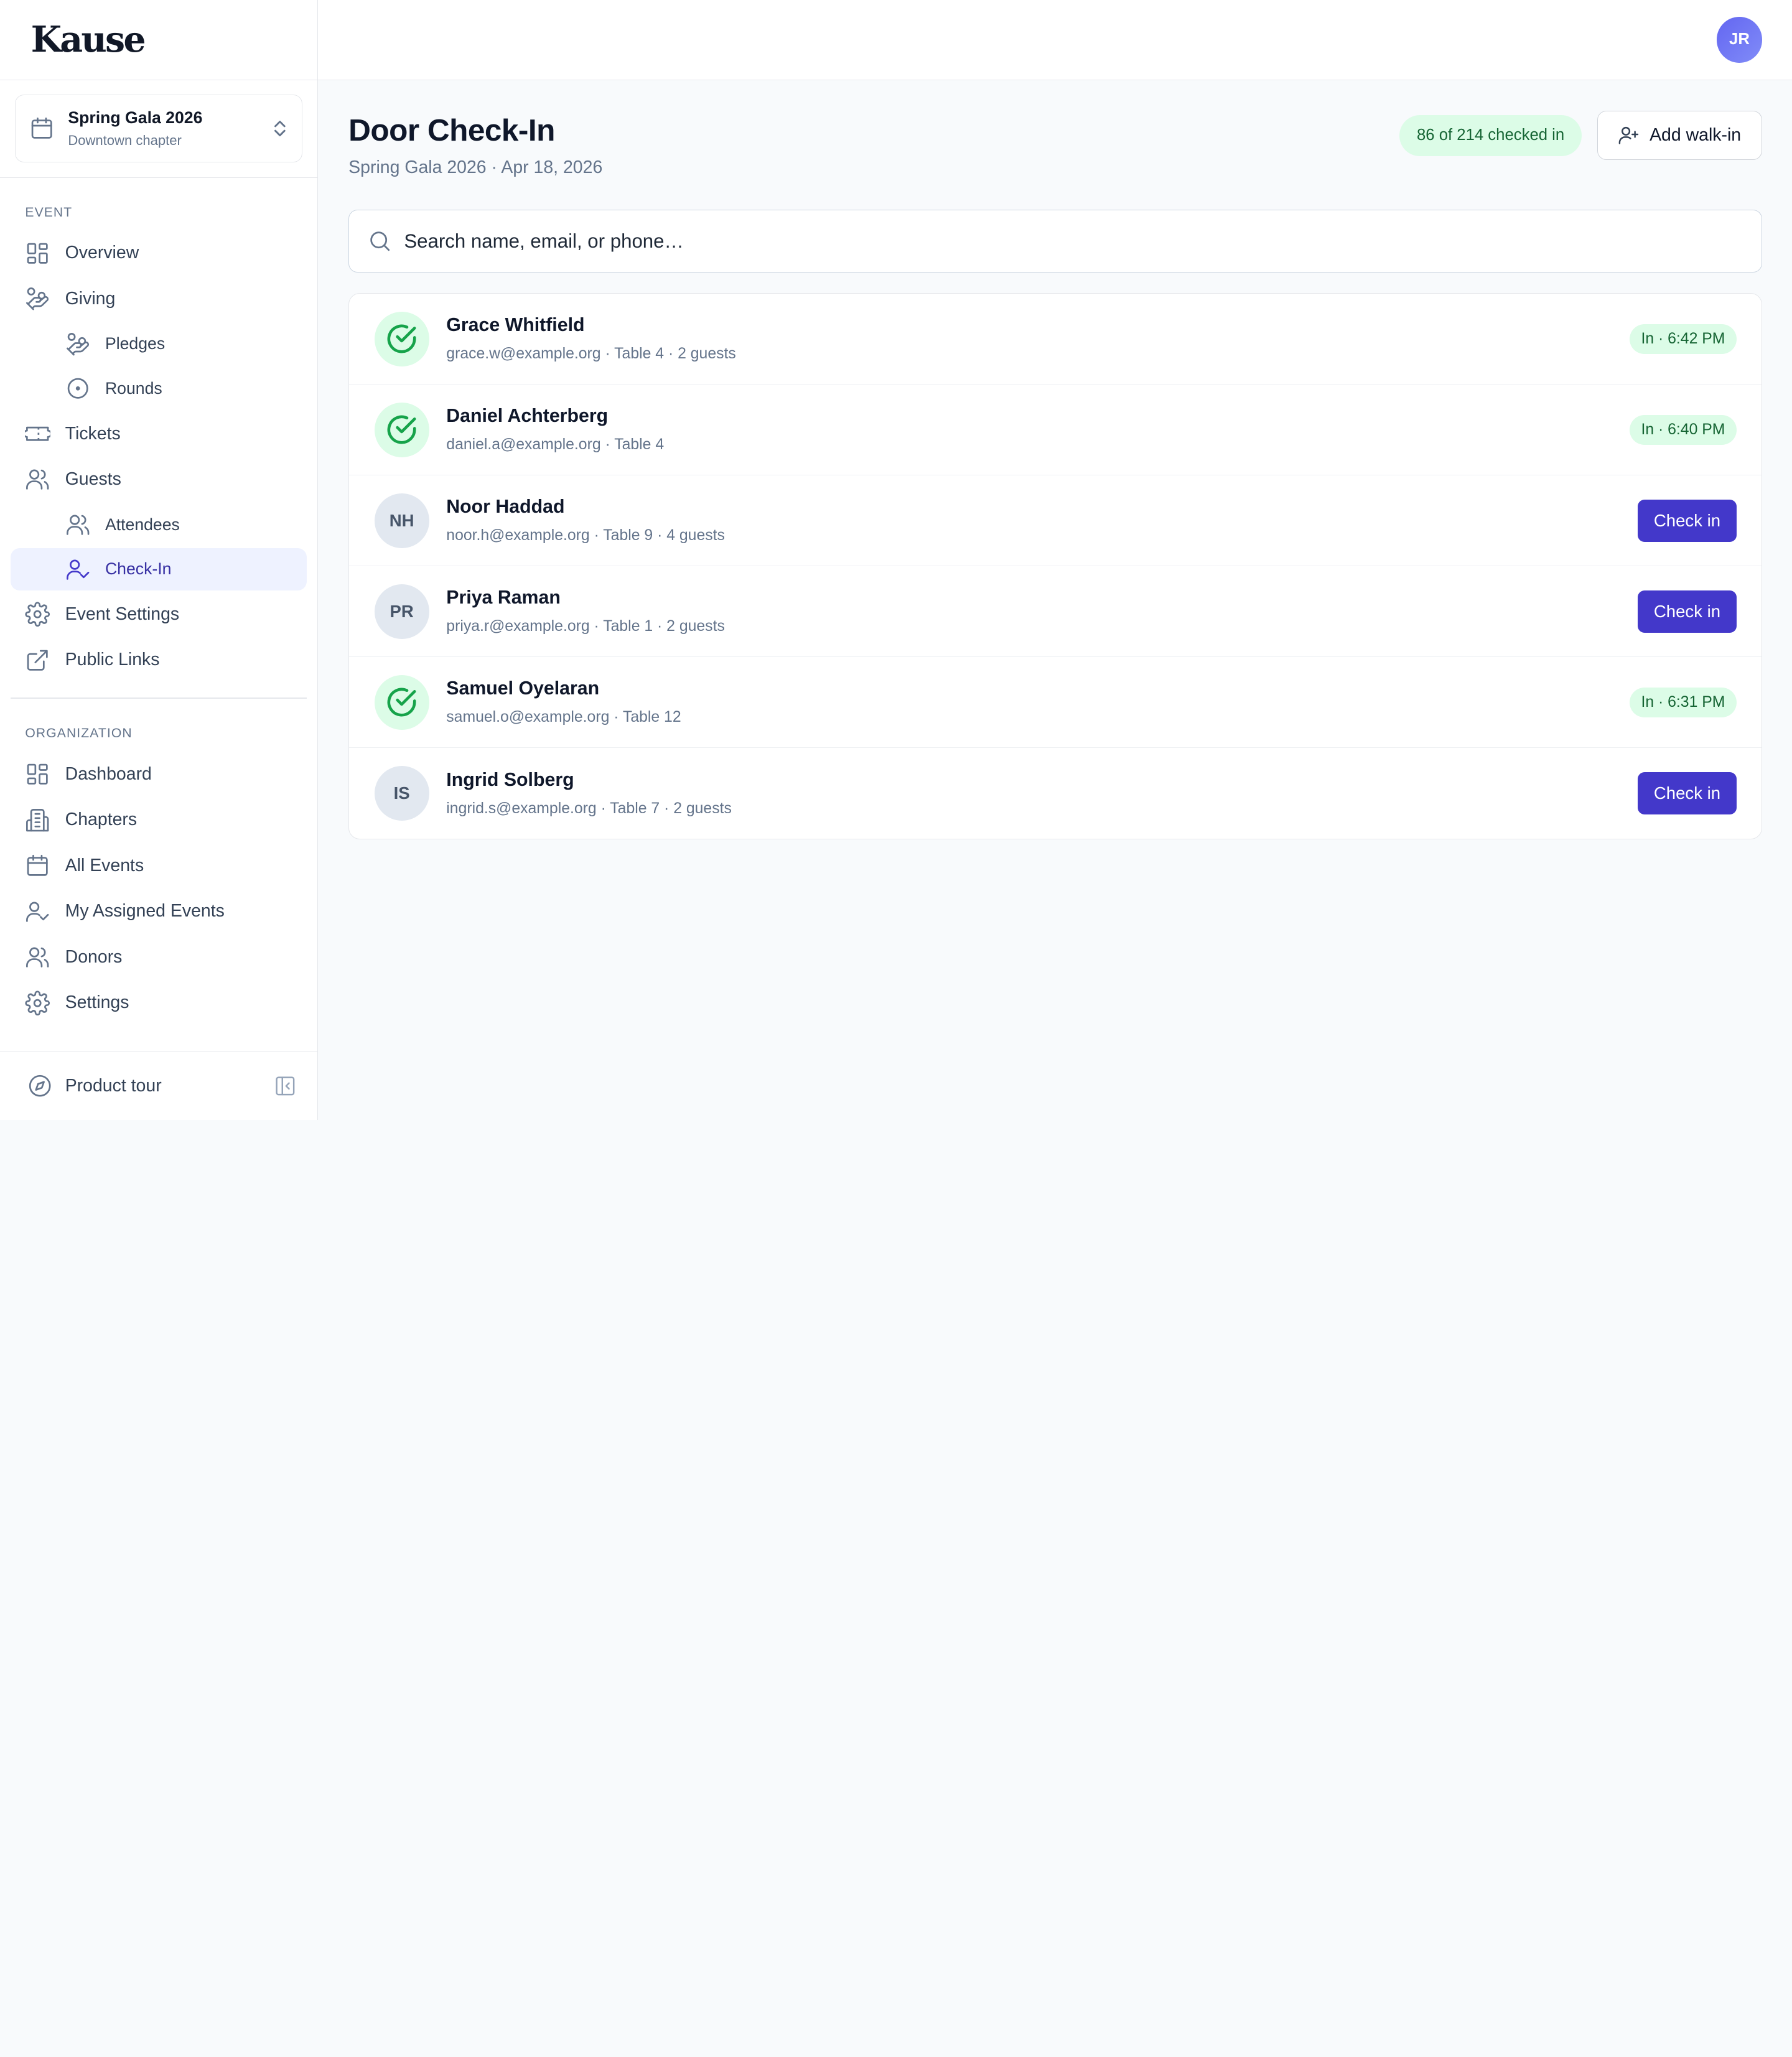 The width and height of the screenshot is (1792, 2057). Describe the element at coordinates (475, 167) in the screenshot. I see `page-subtitle: Spring Gala 2026 · Apr 18, 2026` at that location.